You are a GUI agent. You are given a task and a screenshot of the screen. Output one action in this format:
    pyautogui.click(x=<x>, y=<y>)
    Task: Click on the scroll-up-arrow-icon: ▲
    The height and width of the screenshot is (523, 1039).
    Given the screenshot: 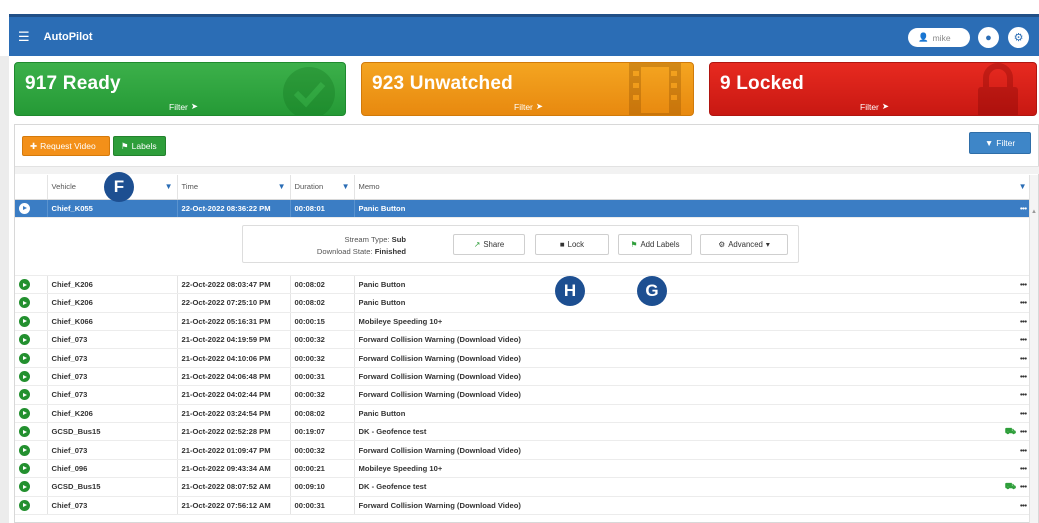 What is the action you would take?
    pyautogui.click(x=1034, y=212)
    